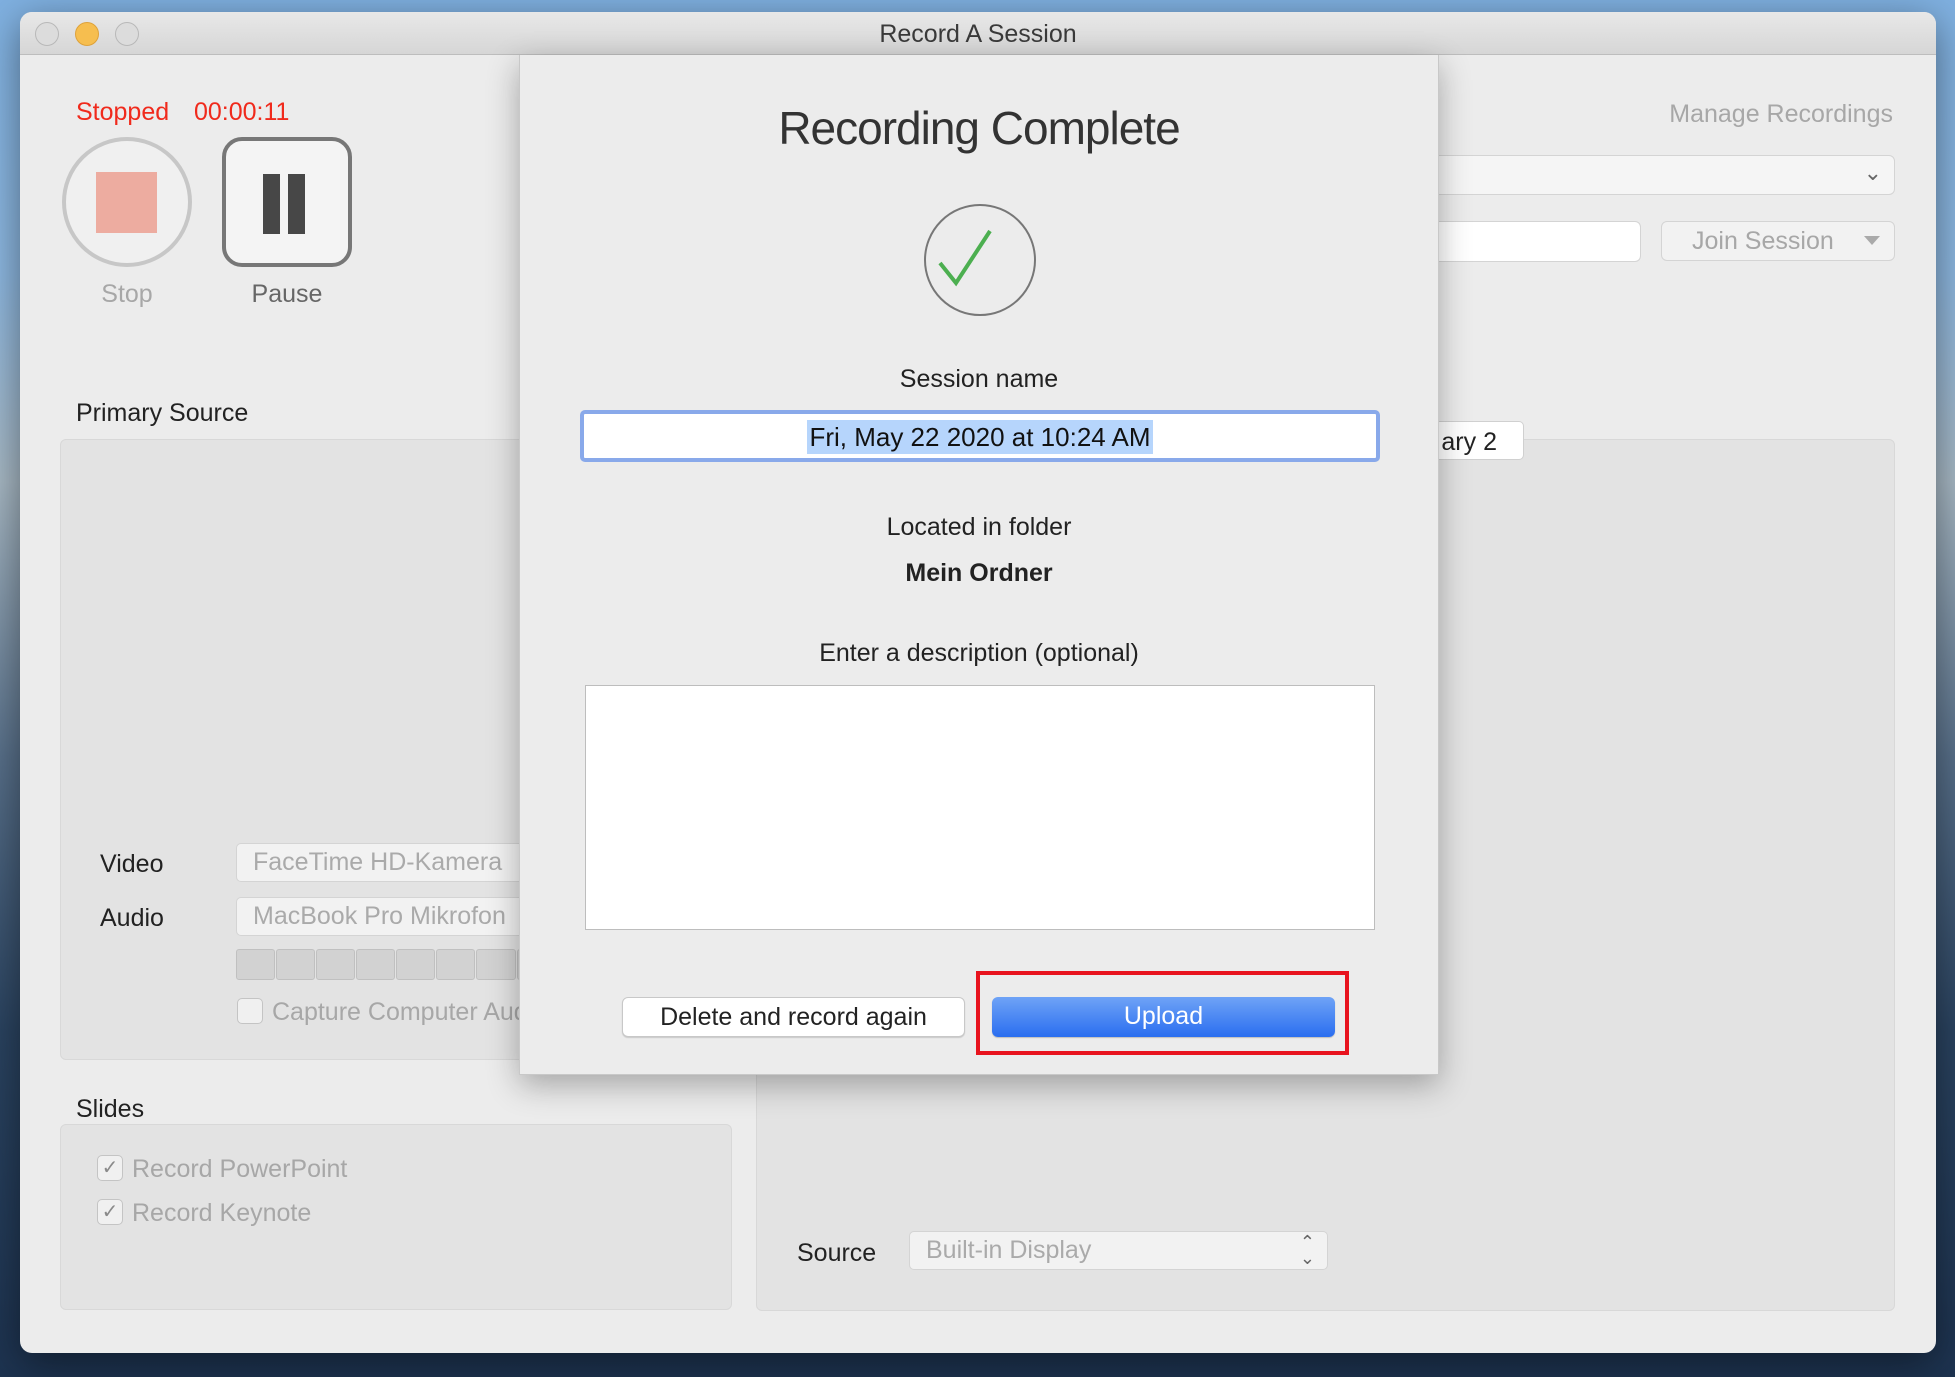  I want to click on record-powerpoint-checkbox: ✓, so click(110, 1168).